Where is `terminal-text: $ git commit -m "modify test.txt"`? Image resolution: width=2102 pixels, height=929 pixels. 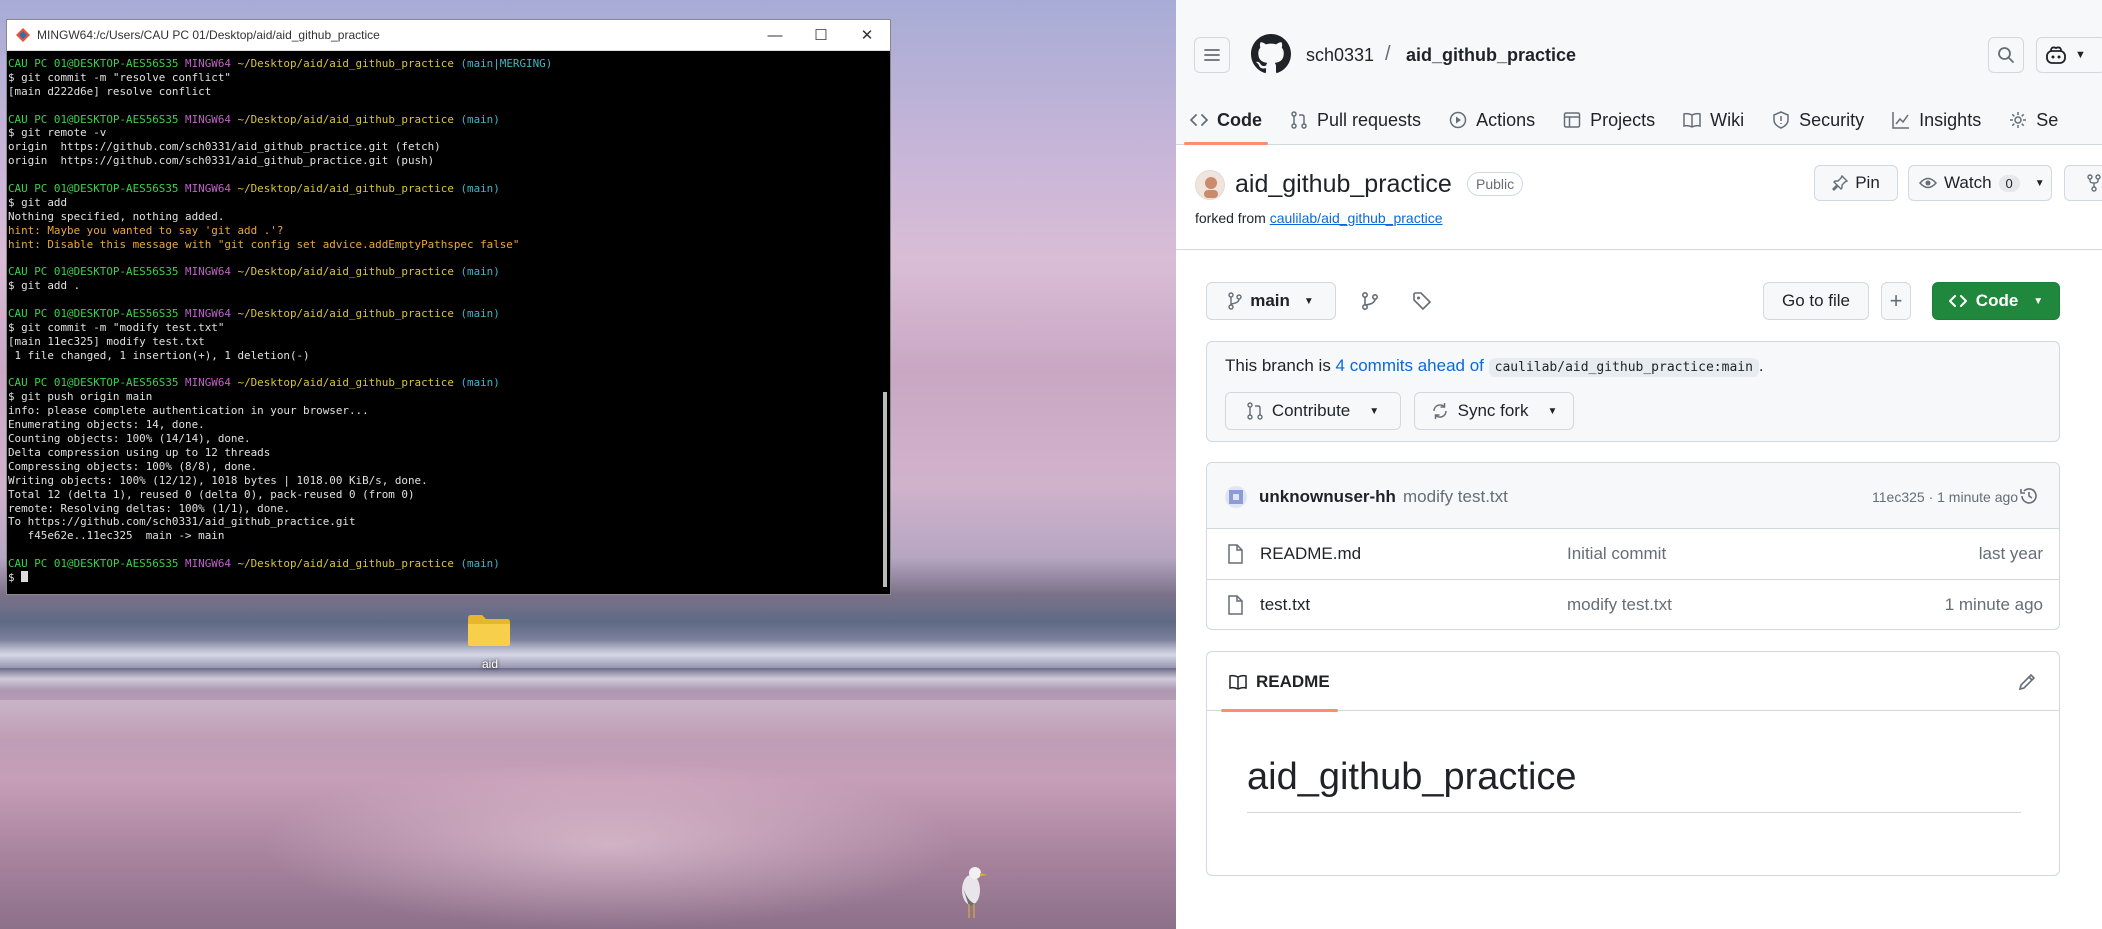 terminal-text: $ git commit -m "modify test.txt" is located at coordinates (116, 327).